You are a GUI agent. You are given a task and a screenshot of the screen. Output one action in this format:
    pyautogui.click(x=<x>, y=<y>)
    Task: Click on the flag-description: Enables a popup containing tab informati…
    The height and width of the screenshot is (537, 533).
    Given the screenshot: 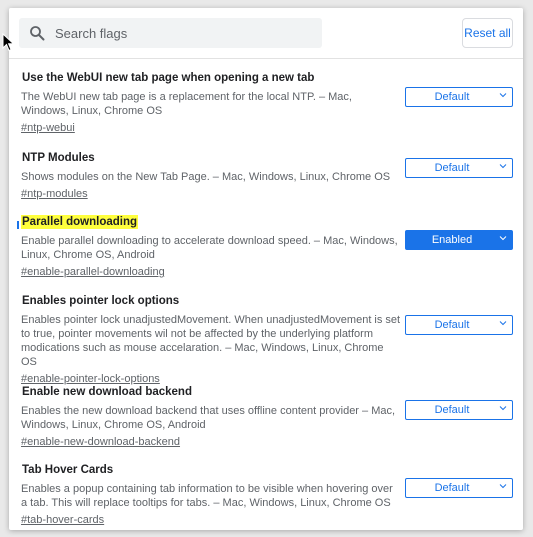 What is the action you would take?
    pyautogui.click(x=207, y=496)
    